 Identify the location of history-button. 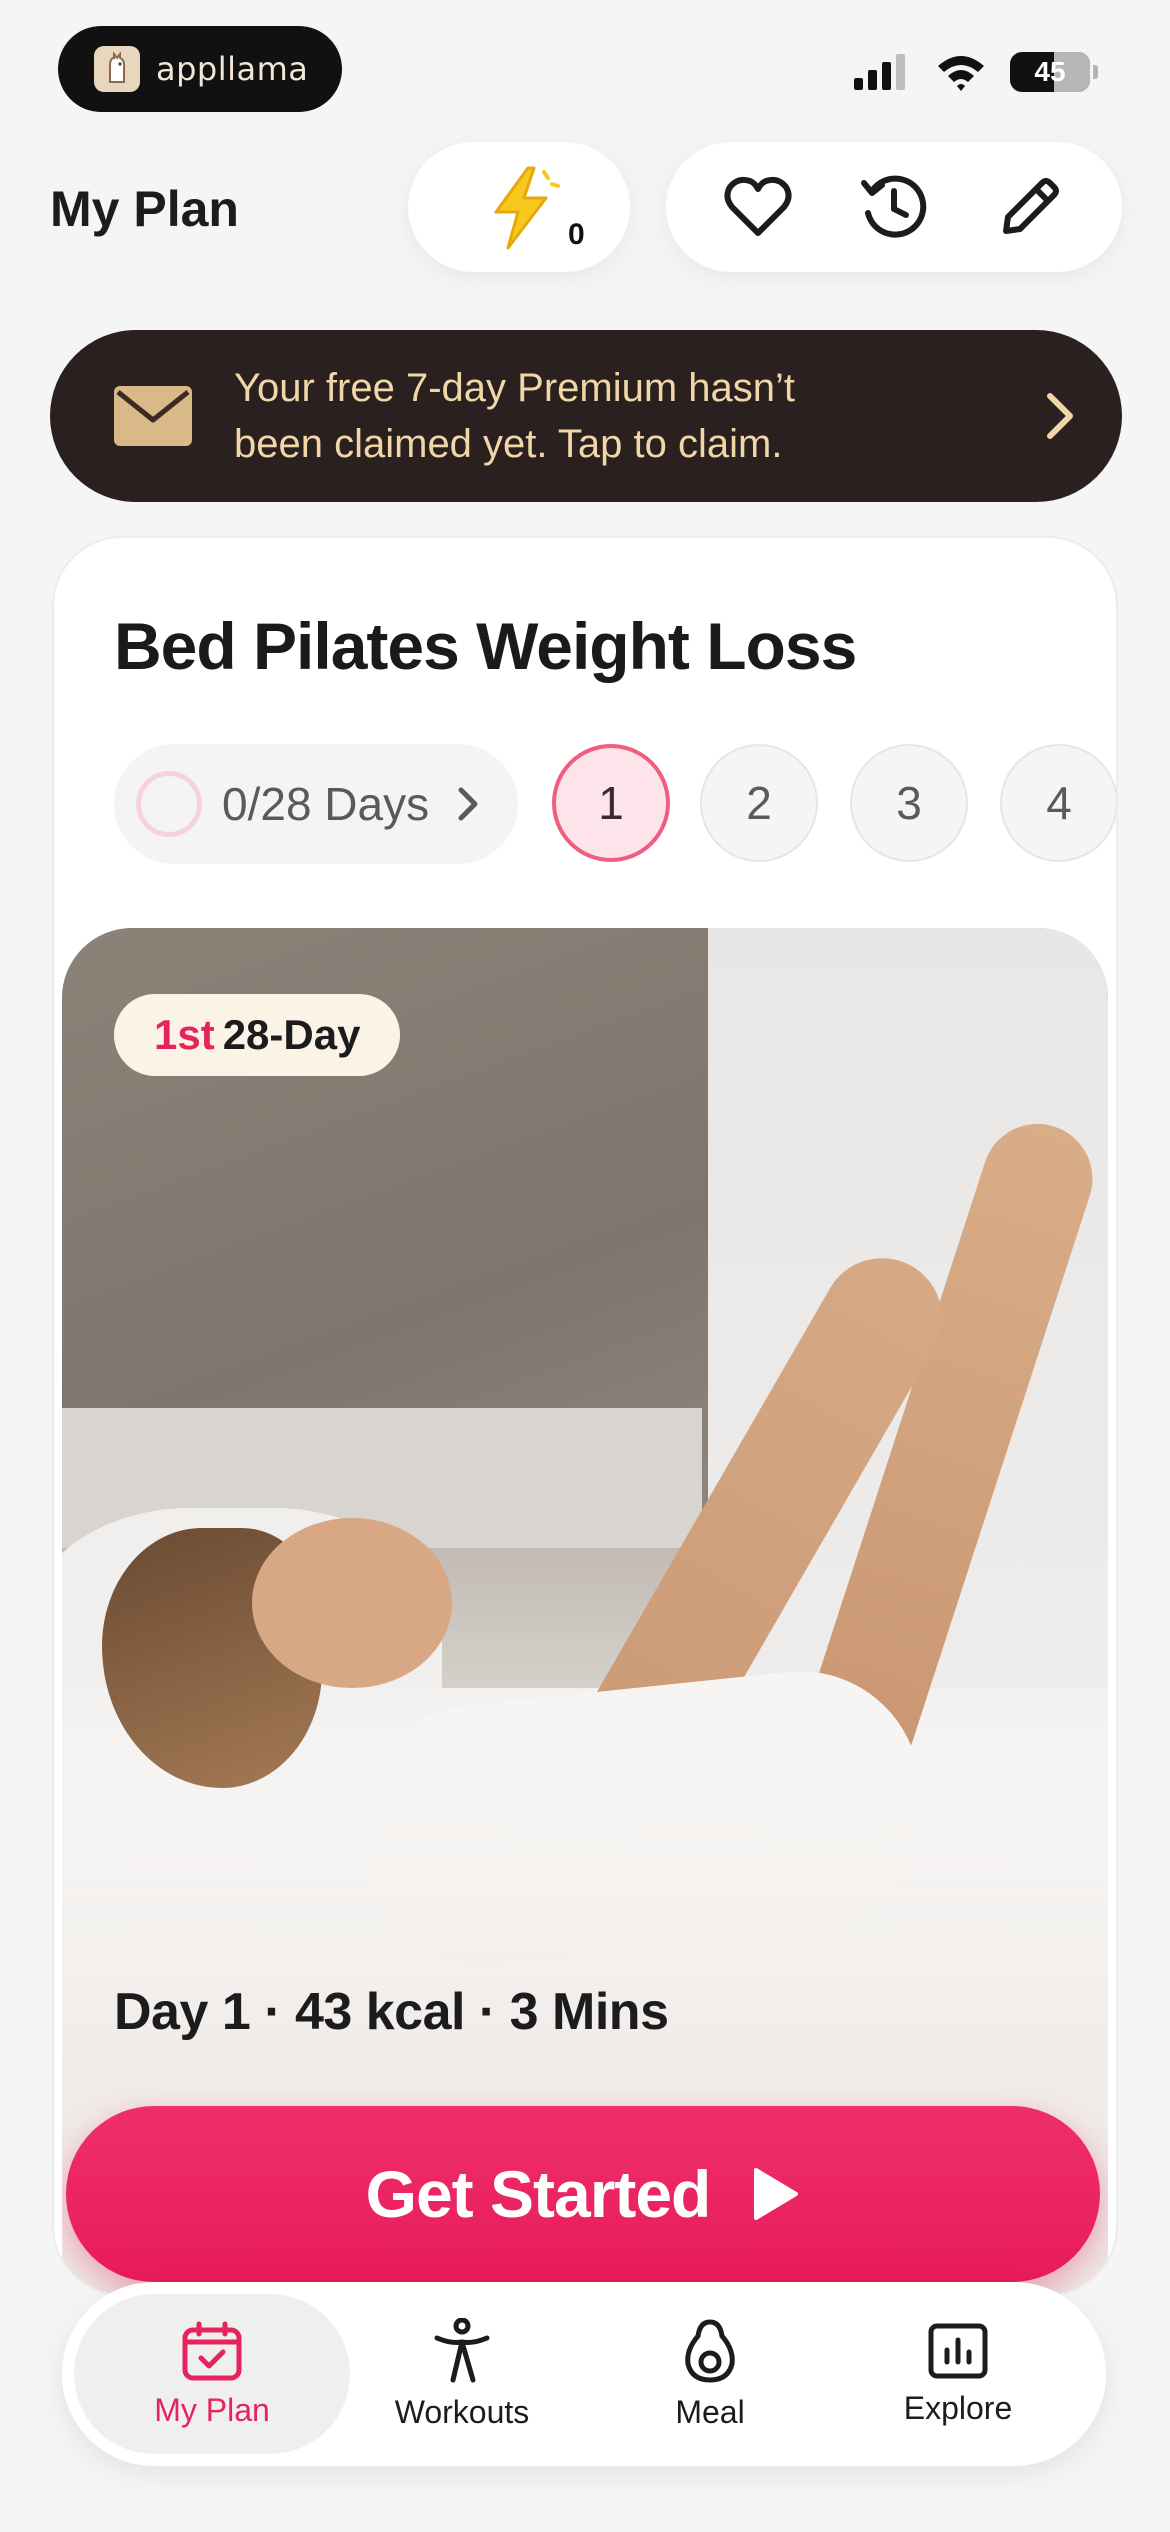
(894, 207).